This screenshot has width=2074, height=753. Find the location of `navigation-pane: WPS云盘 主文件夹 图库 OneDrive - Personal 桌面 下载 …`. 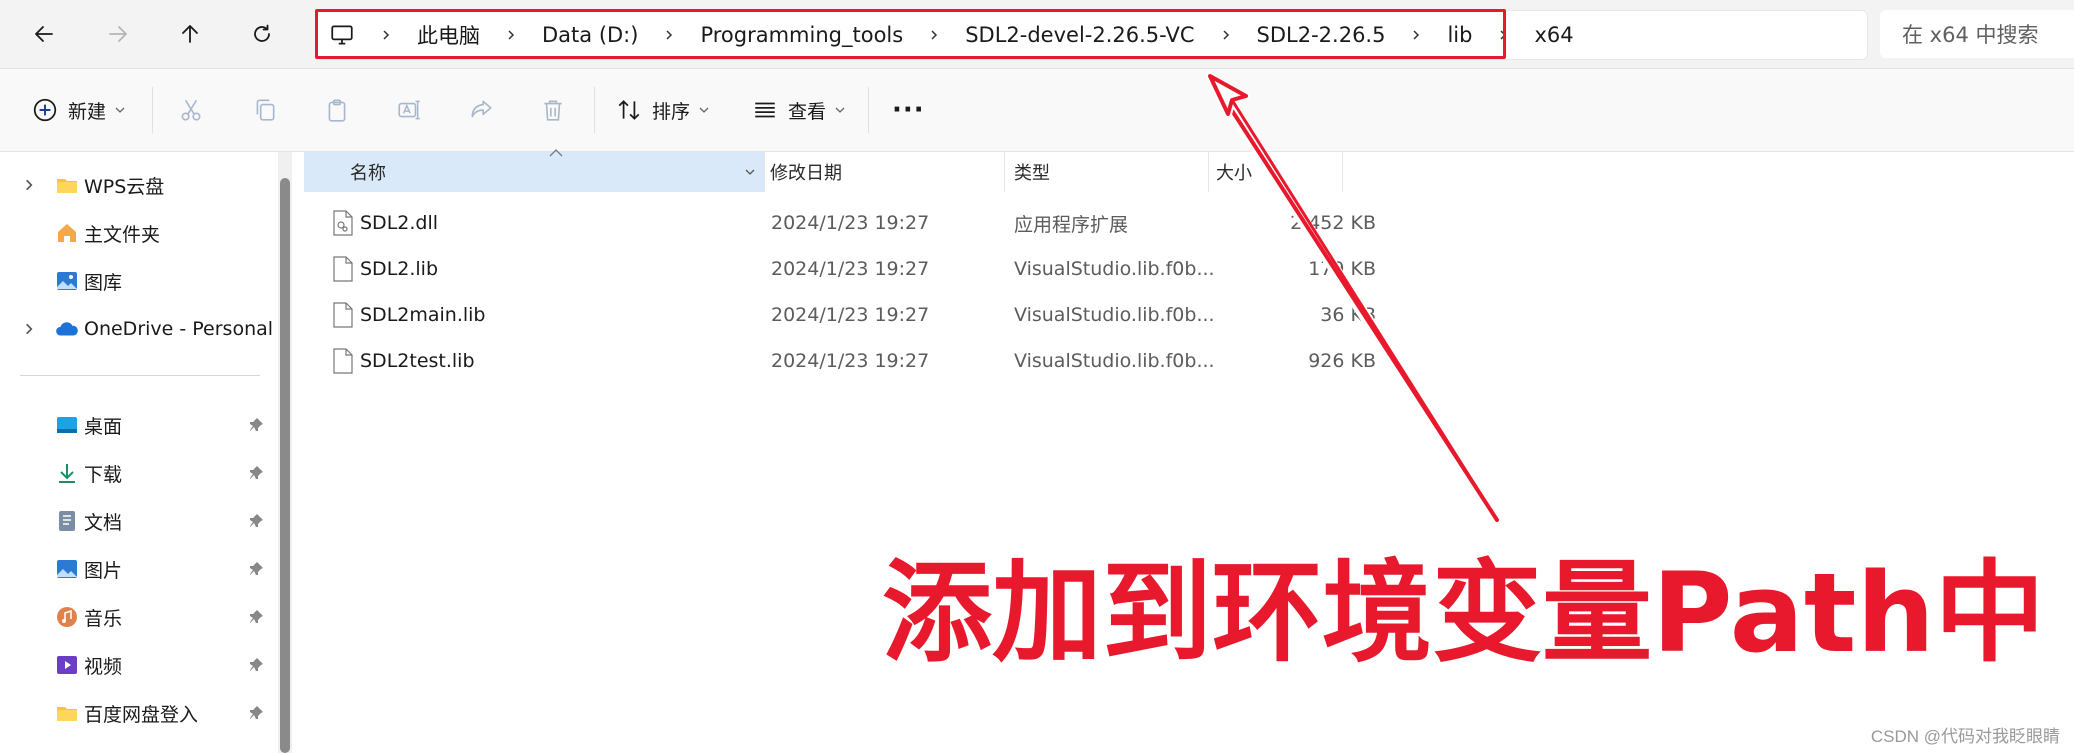

navigation-pane: WPS云盘 主文件夹 图库 OneDrive - Personal 桌面 下载 … is located at coordinates (150, 452).